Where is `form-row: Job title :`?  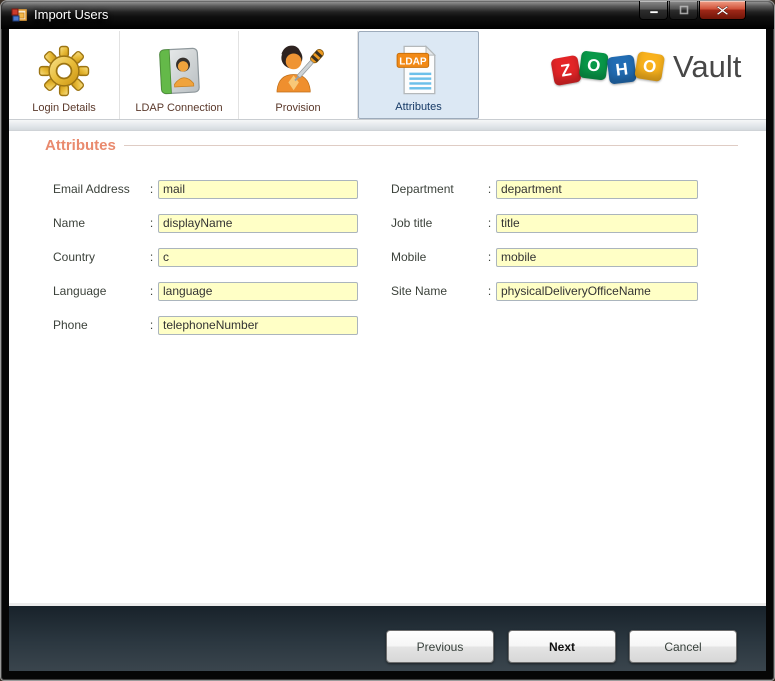 form-row: Job title : is located at coordinates (544, 223).